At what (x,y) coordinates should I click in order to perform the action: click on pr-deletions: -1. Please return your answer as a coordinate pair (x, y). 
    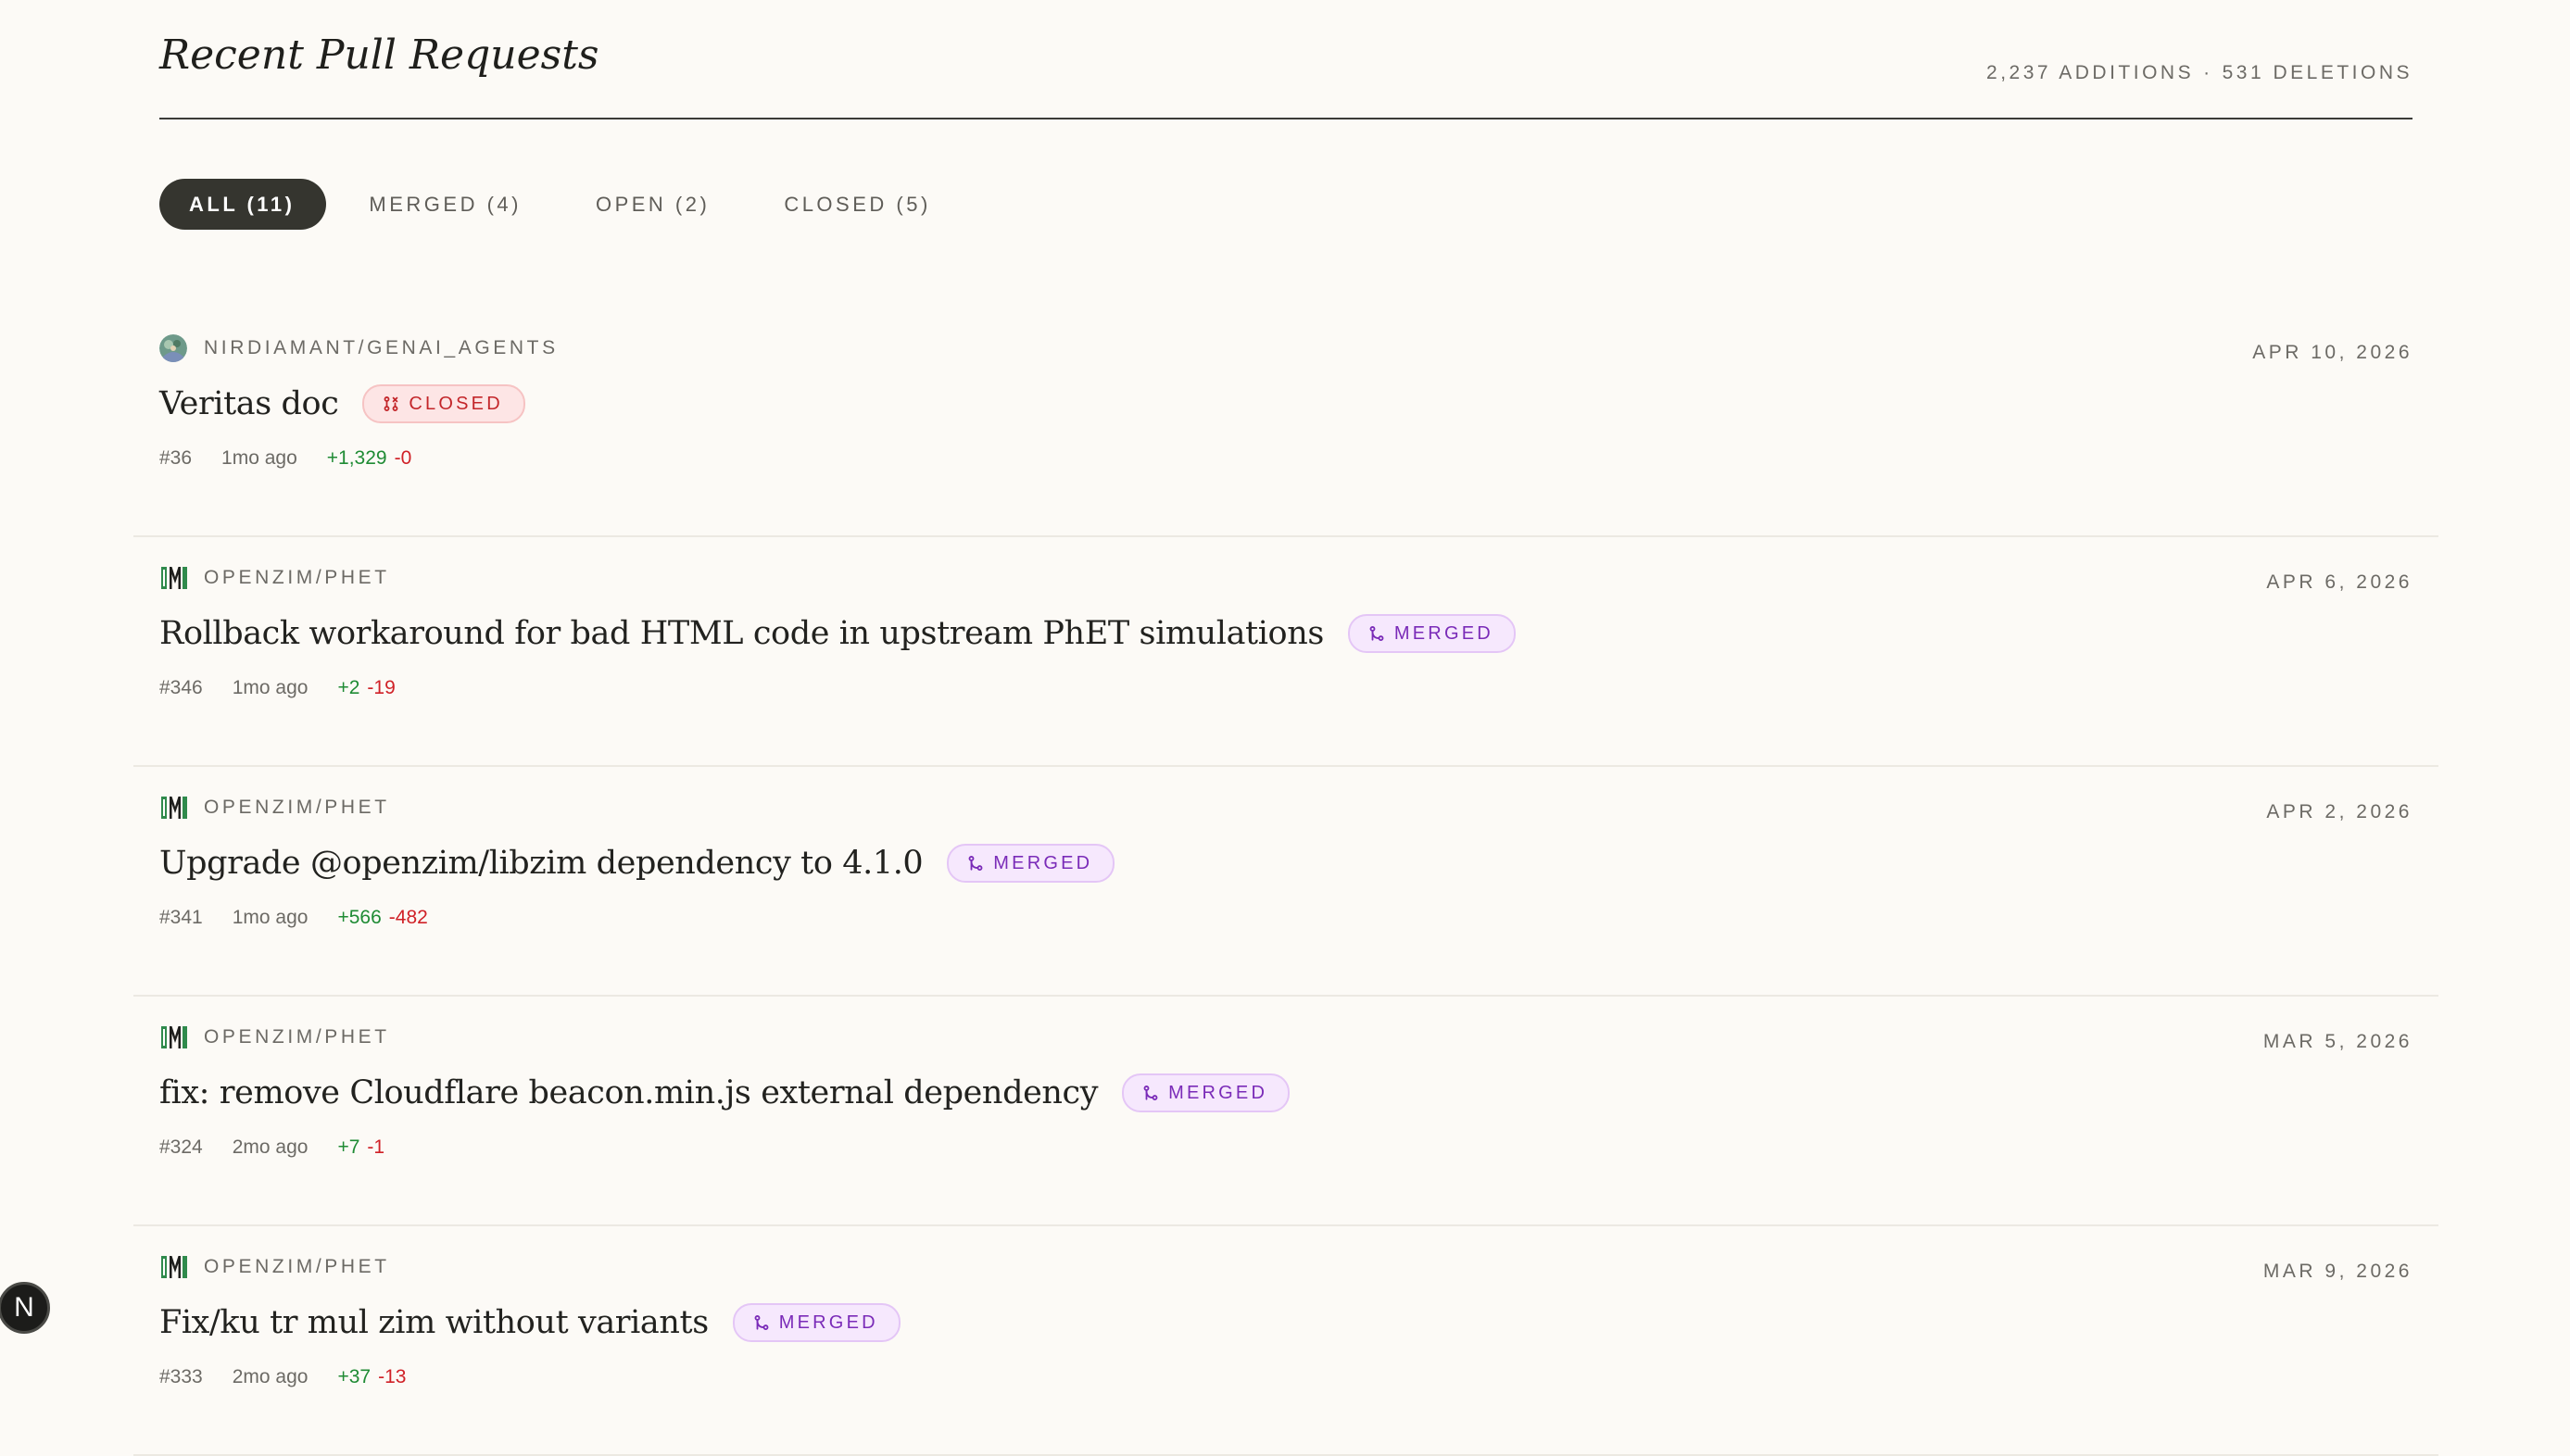
    Looking at the image, I should click on (376, 1147).